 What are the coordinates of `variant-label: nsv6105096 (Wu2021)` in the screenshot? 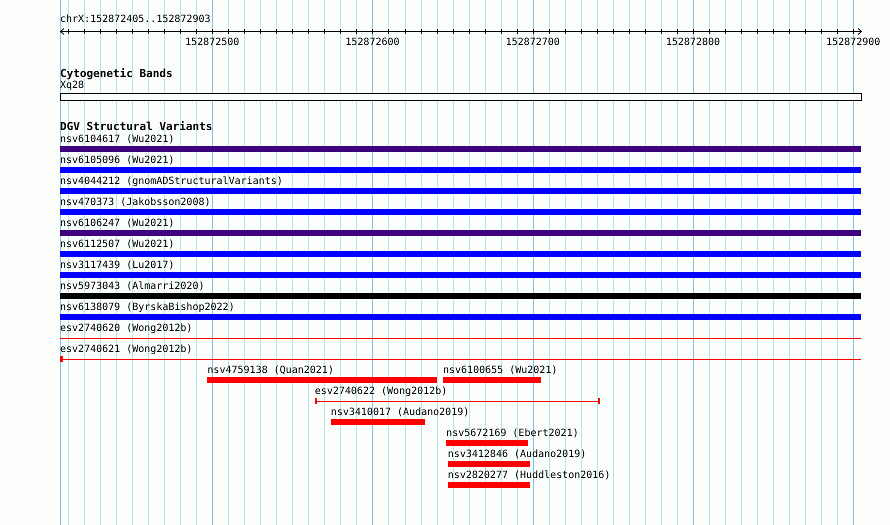 It's located at (117, 160).